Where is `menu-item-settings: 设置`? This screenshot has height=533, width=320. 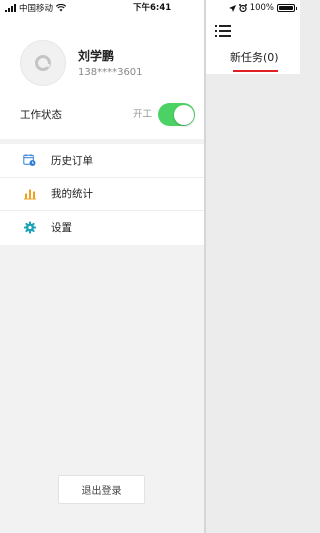 menu-item-settings: 设置 is located at coordinates (102, 228).